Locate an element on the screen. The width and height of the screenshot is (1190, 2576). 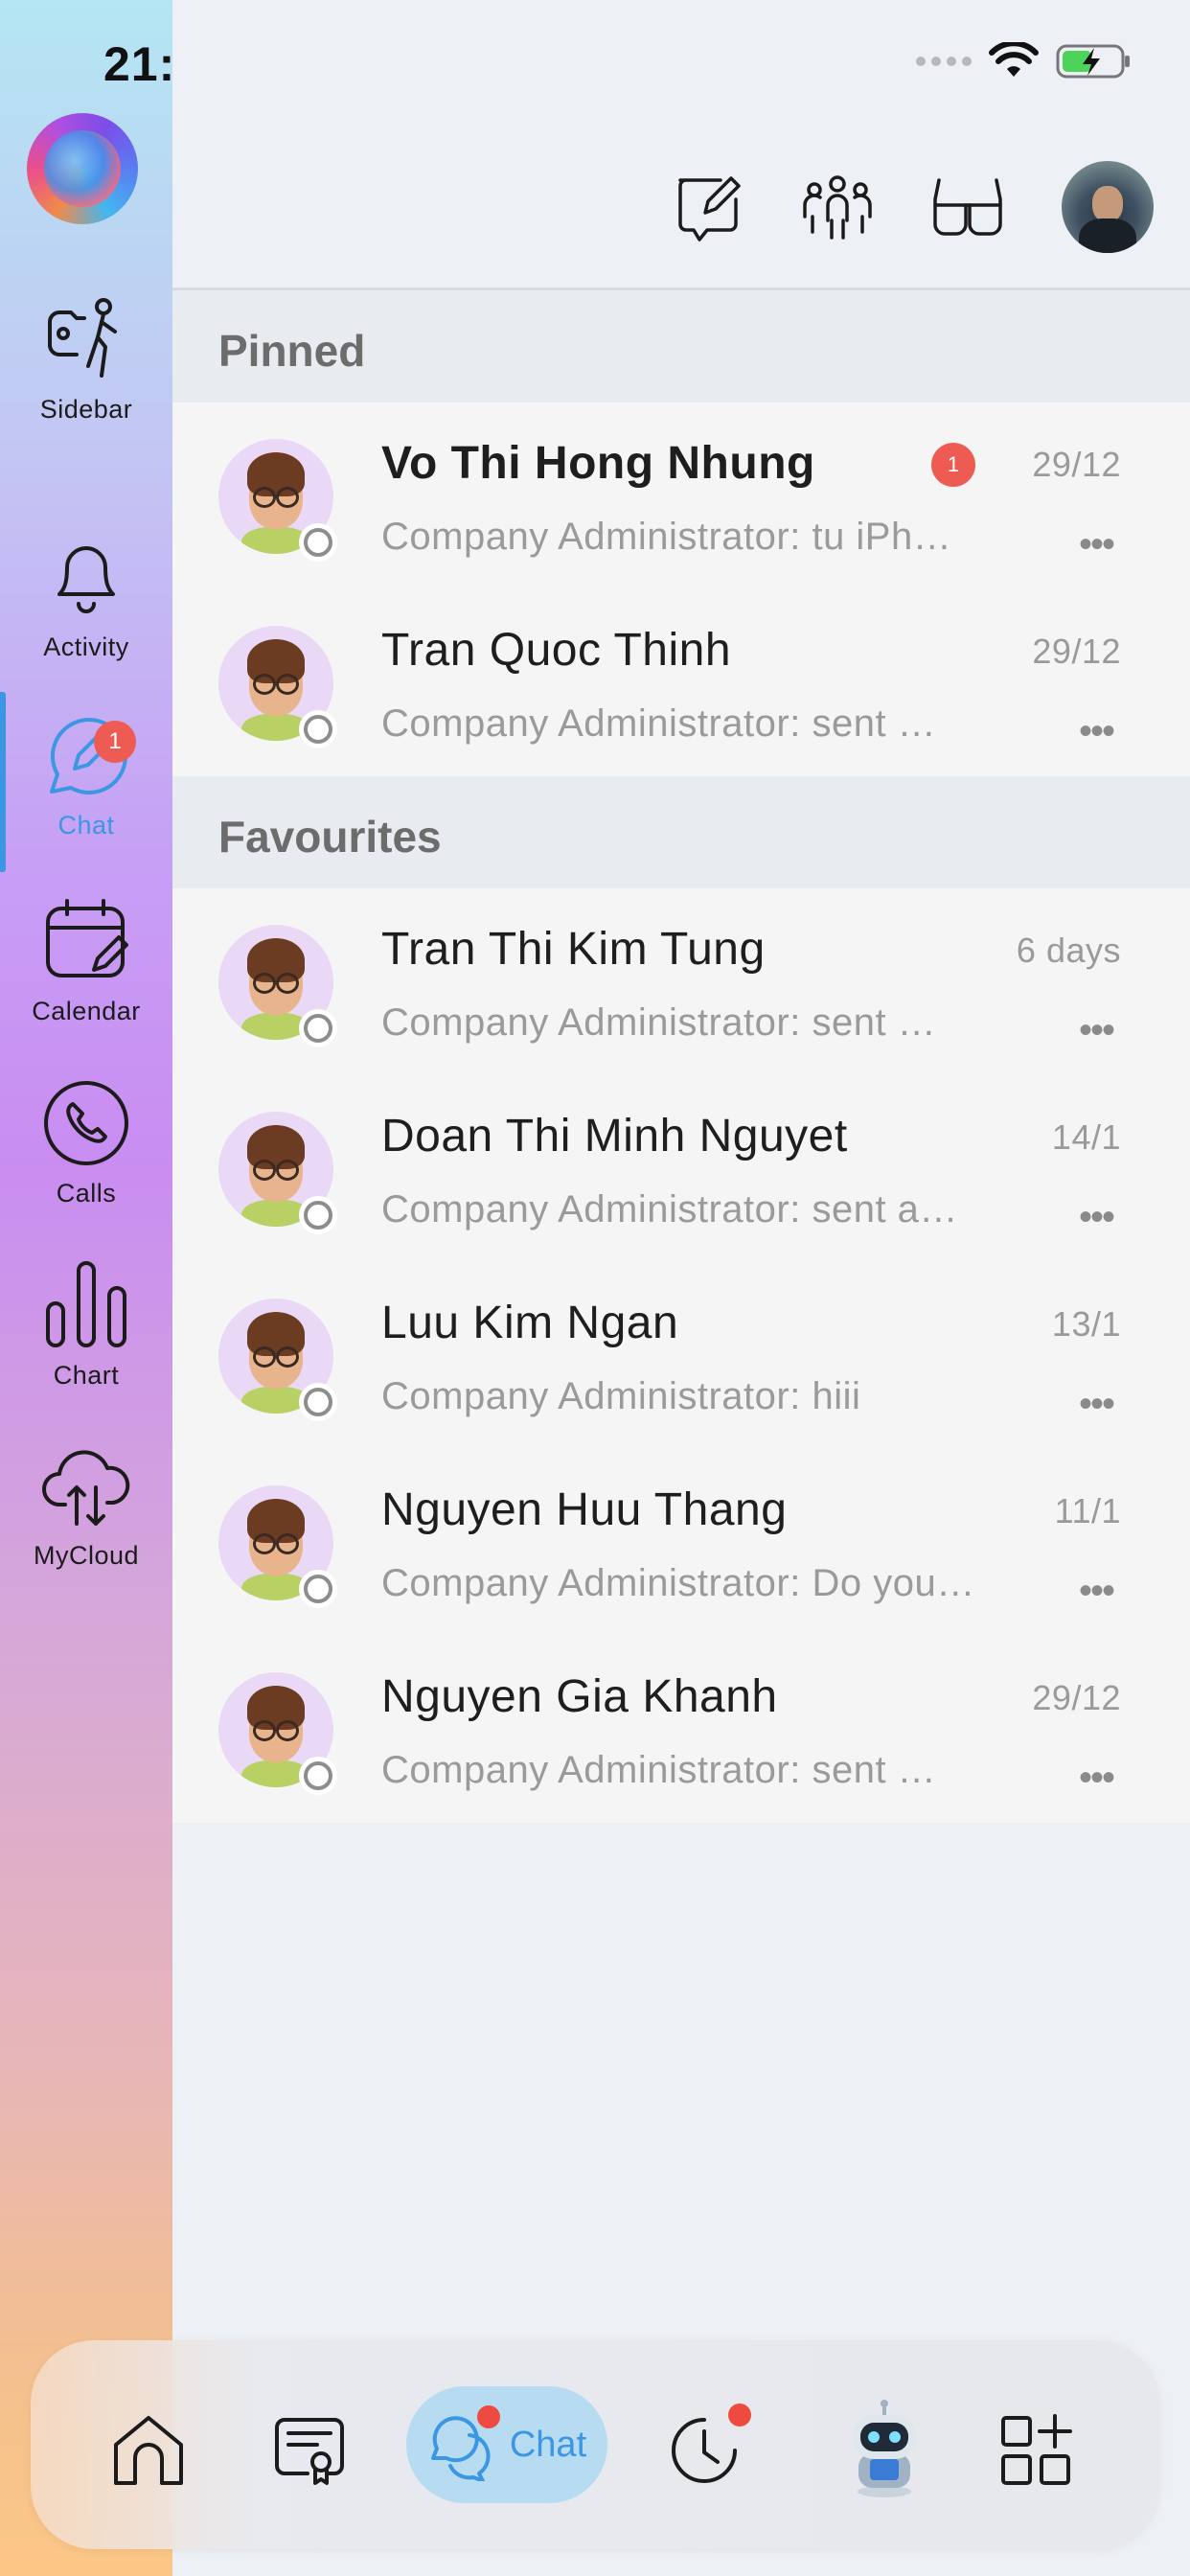
history-notification-dot is located at coordinates (740, 2415).